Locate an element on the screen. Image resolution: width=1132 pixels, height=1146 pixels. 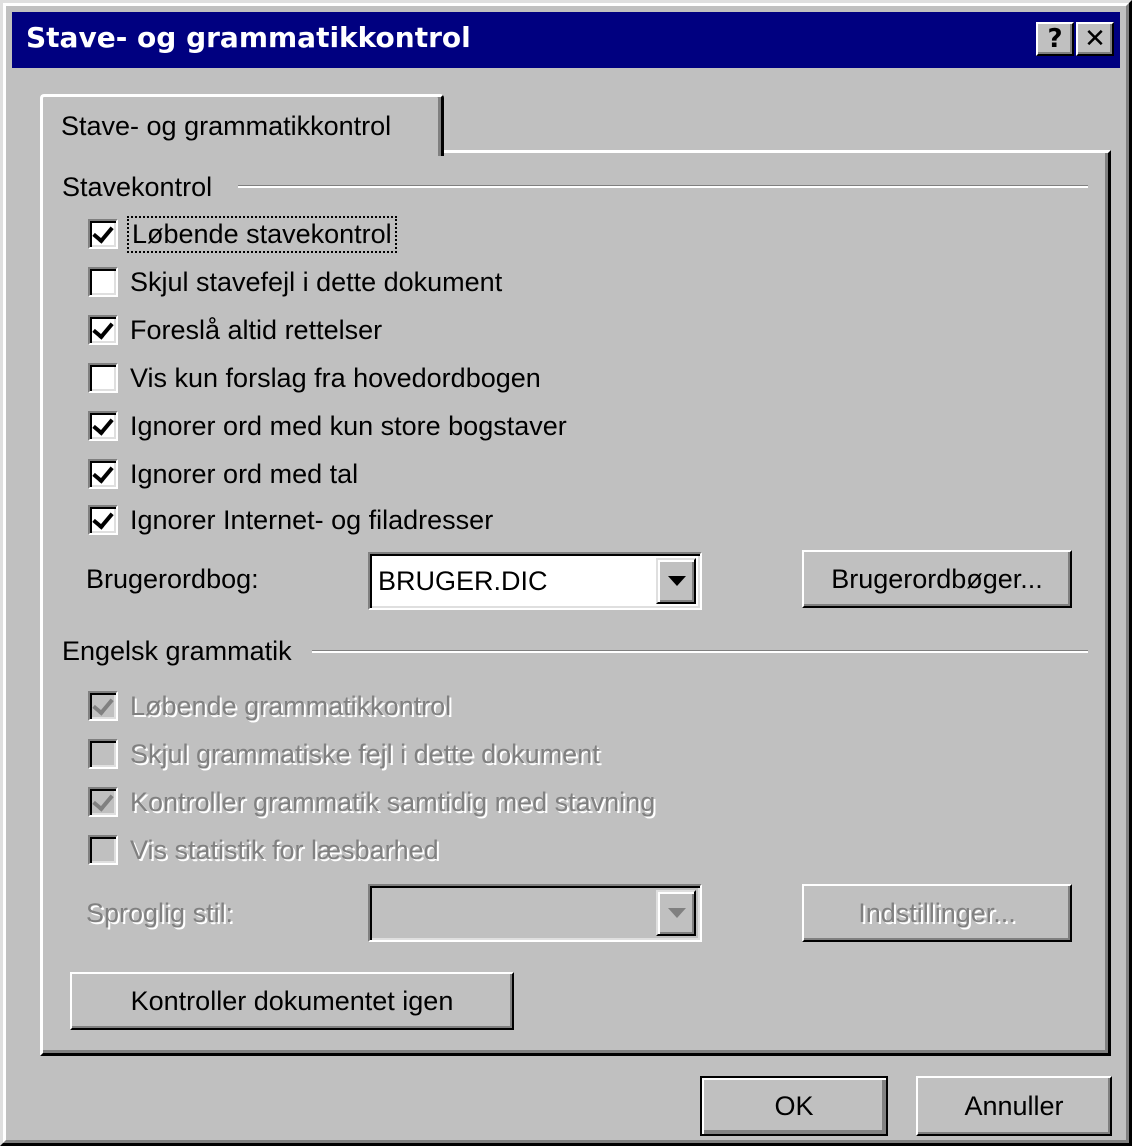
checkbox-check-grammar-with-spelling is located at coordinates (103, 802).